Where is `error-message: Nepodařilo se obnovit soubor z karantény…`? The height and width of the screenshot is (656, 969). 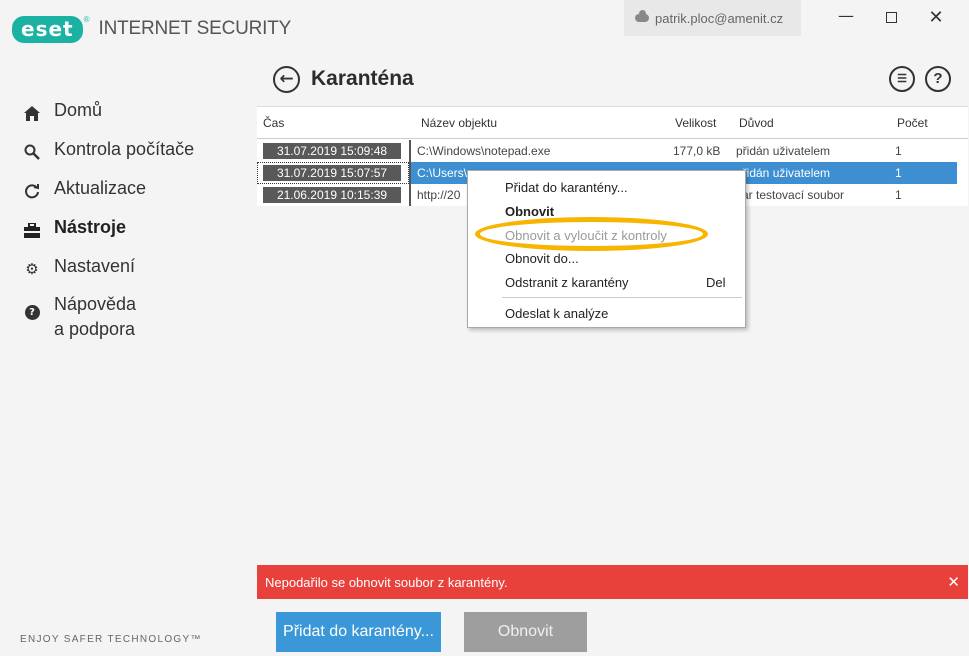 error-message: Nepodařilo se obnovit soubor z karantény… is located at coordinates (386, 582).